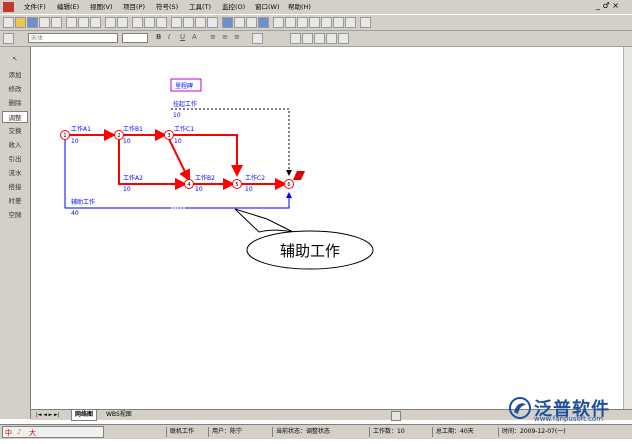 The image size is (632, 444). What do you see at coordinates (32, 22) in the screenshot?
I see `save-icon` at bounding box center [32, 22].